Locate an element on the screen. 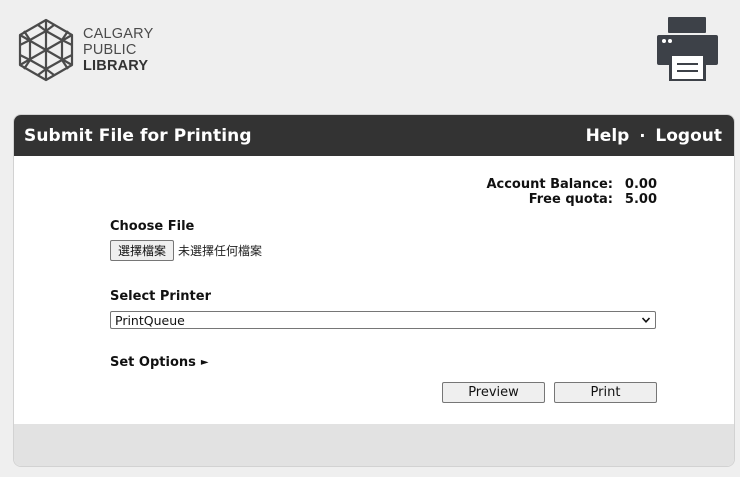 The width and height of the screenshot is (740, 477). logout-link: Logout is located at coordinates (688, 136).